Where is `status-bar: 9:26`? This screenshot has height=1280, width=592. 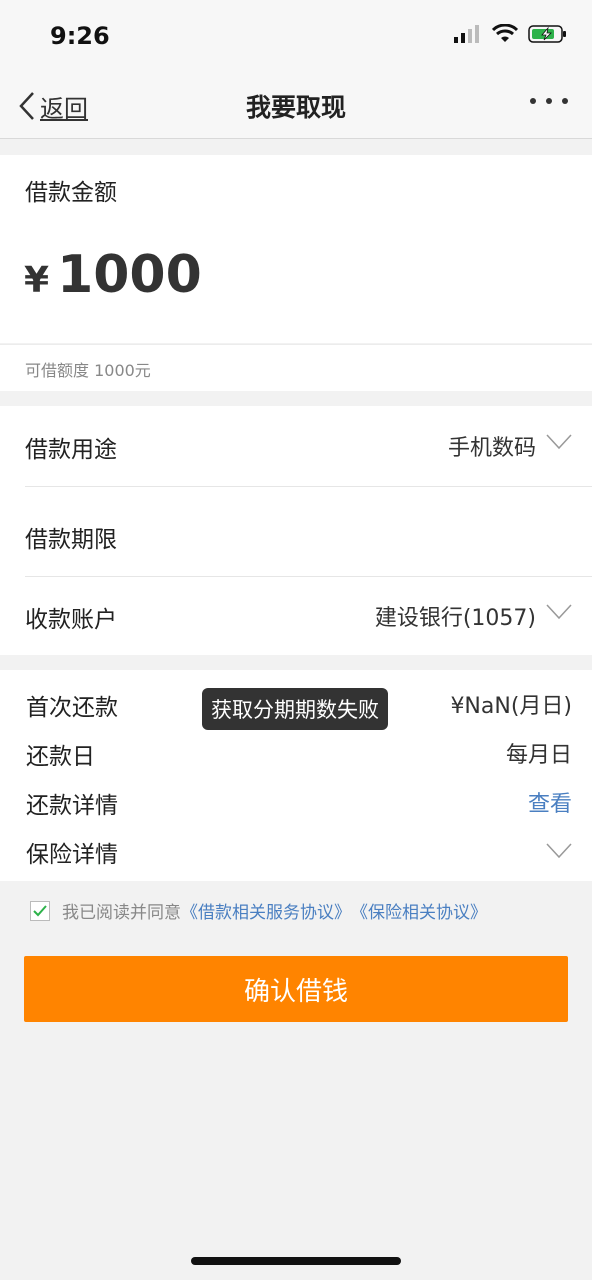 status-bar: 9:26 is located at coordinates (296, 36).